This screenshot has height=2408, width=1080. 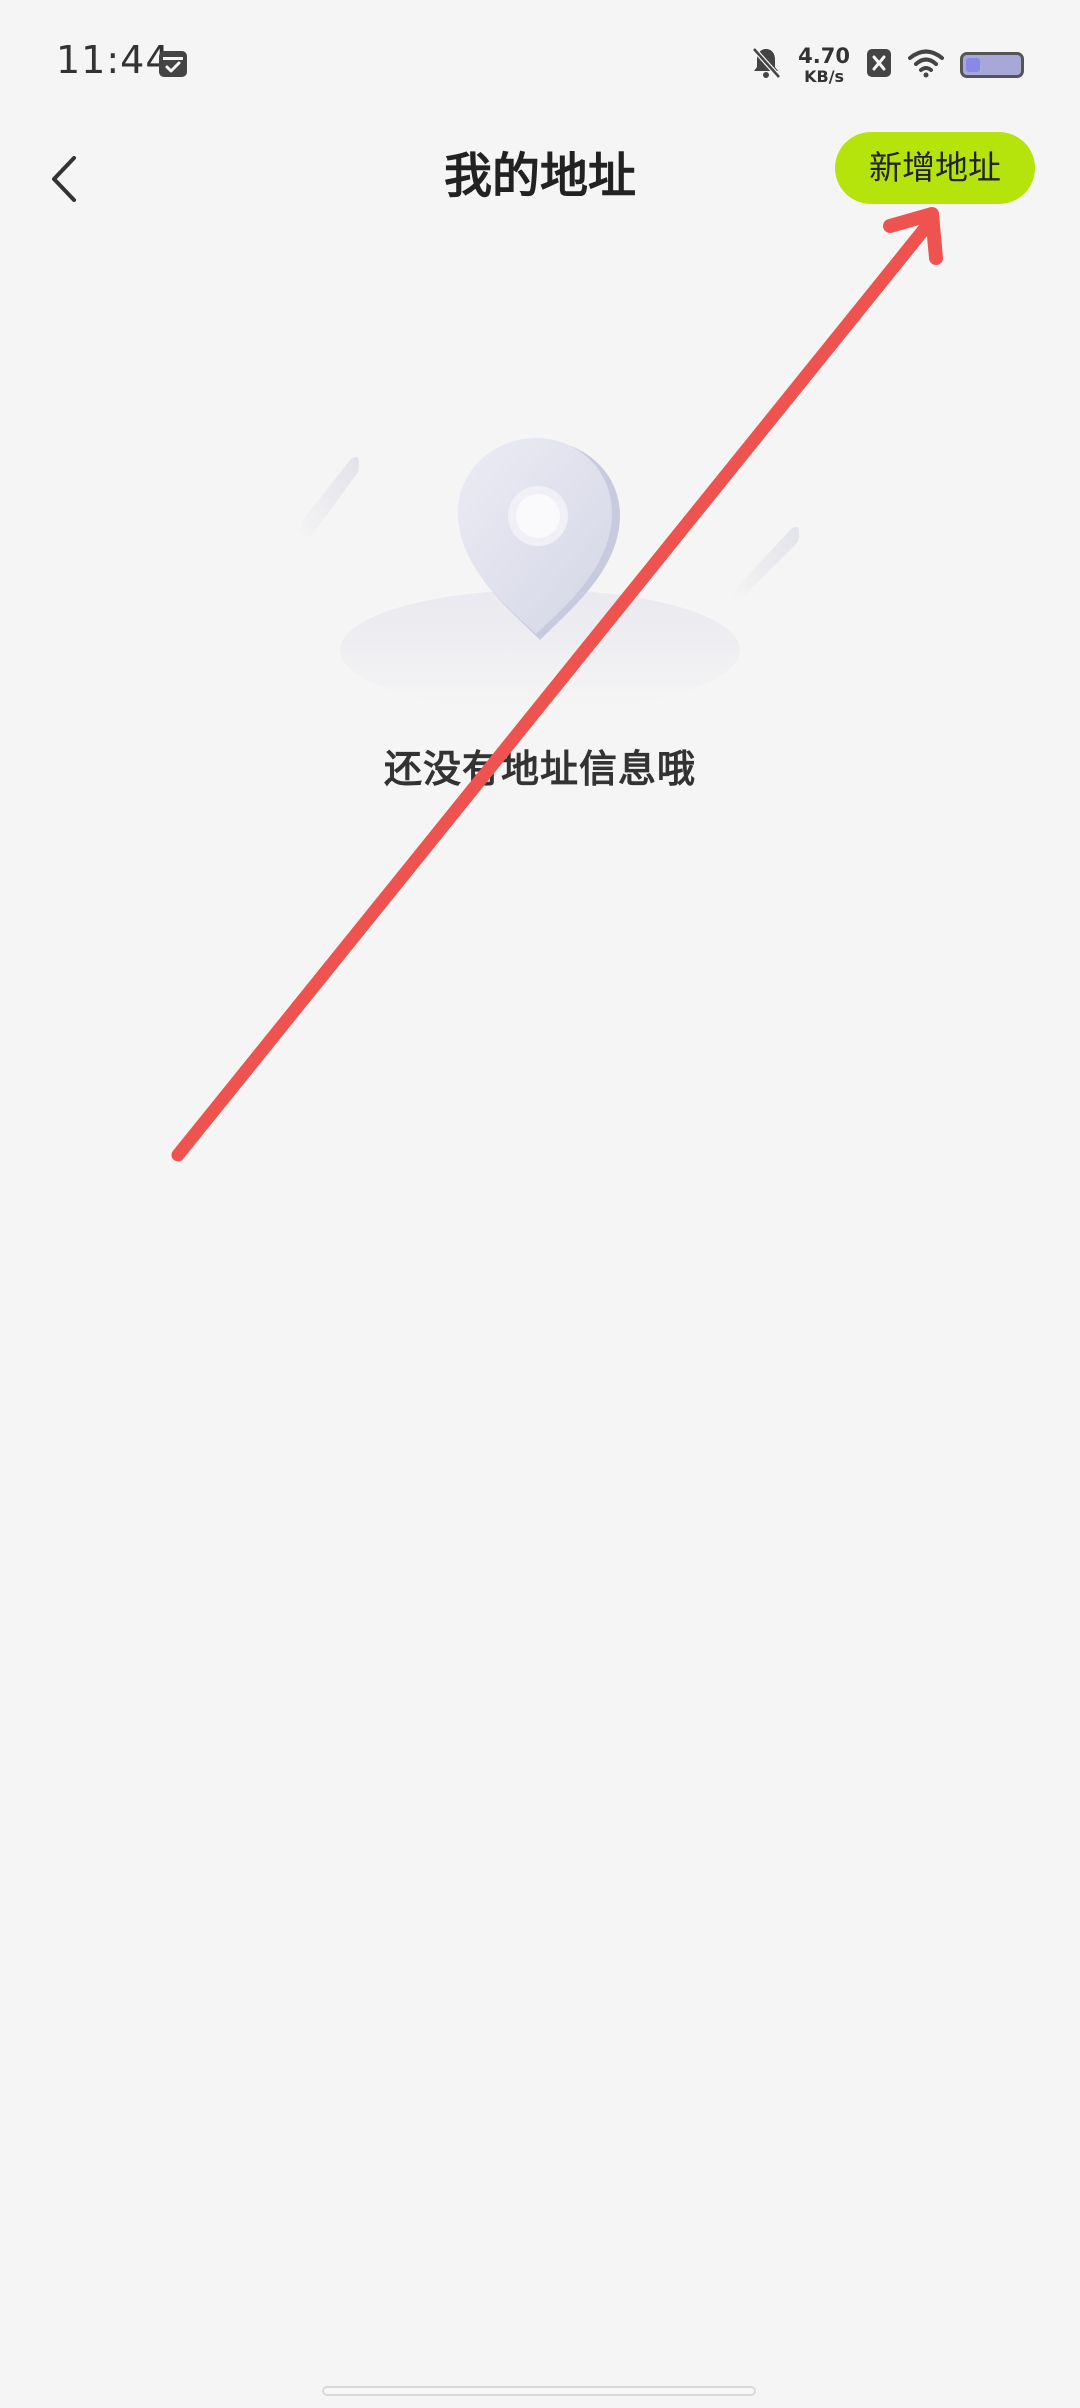 What do you see at coordinates (879, 65) in the screenshot?
I see `close-box-icon` at bounding box center [879, 65].